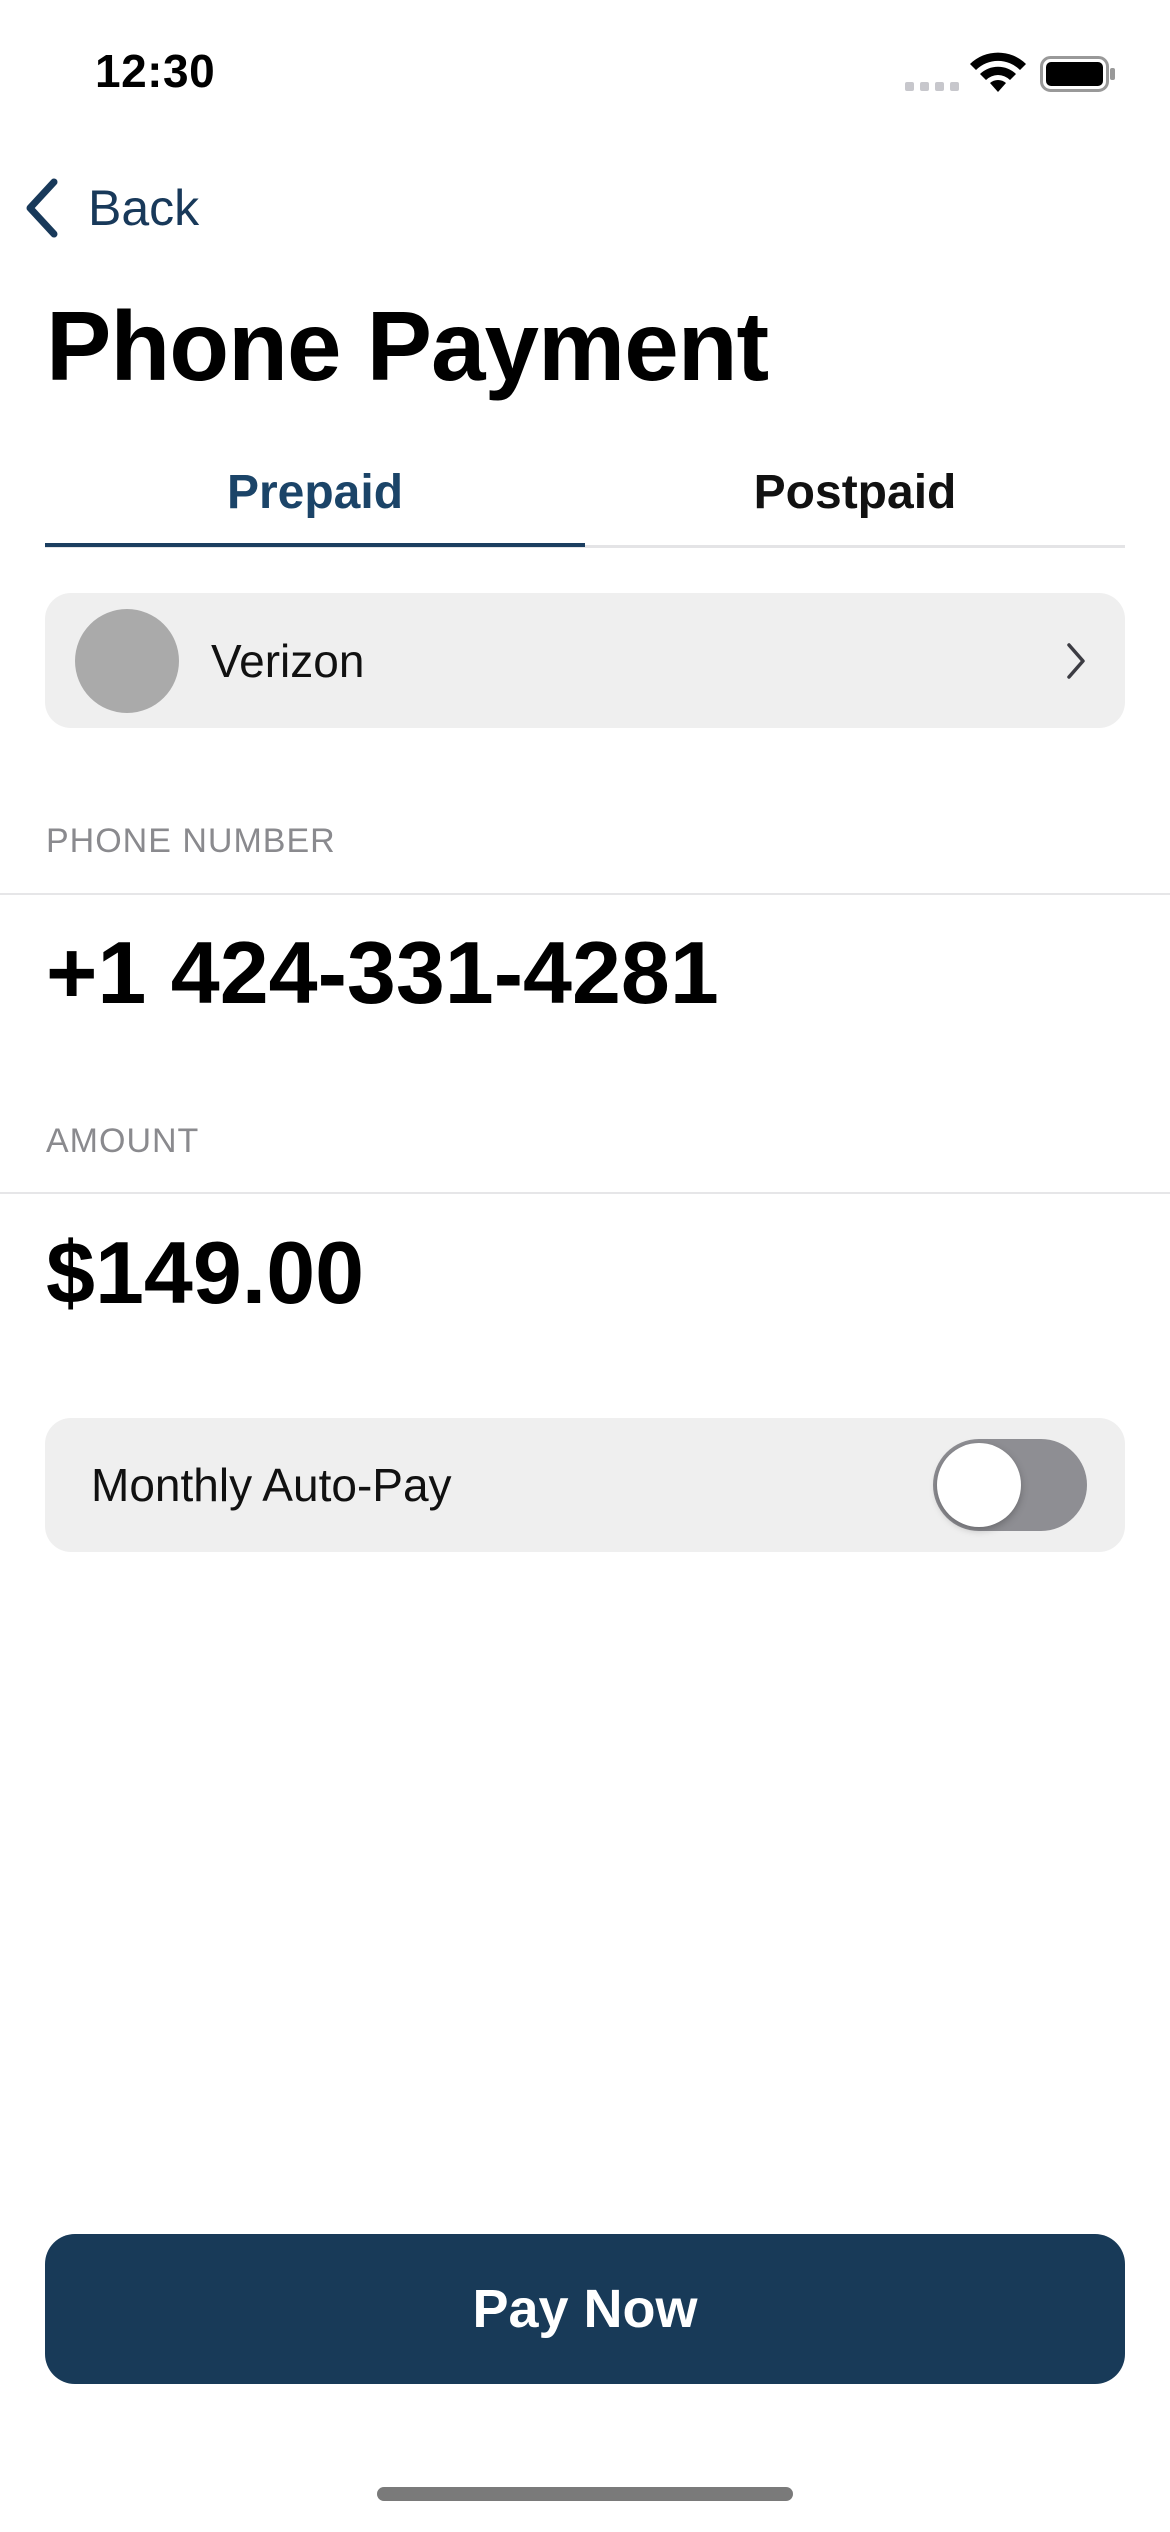 The width and height of the screenshot is (1170, 2532). Describe the element at coordinates (315, 545) in the screenshot. I see `tab-selected-indicator` at that location.